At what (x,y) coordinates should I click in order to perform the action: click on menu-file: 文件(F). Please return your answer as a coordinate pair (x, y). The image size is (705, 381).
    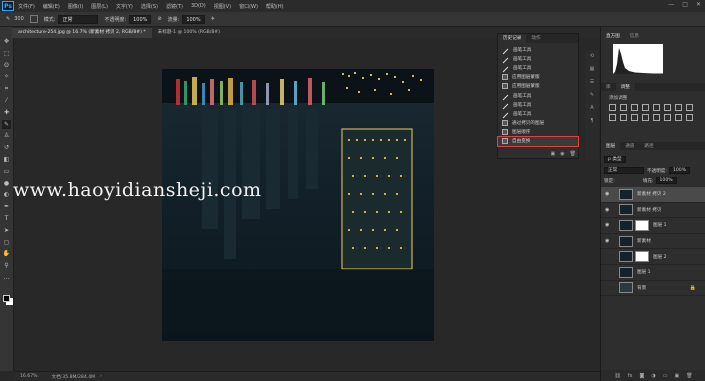
    Looking at the image, I should click on (26, 6).